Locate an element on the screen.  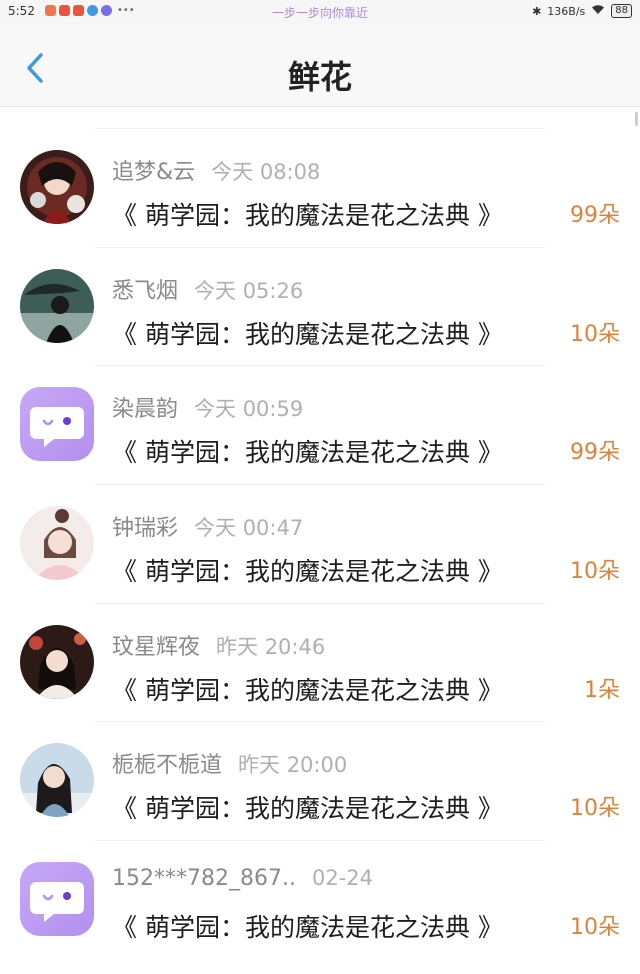
username-text: 玟星辉夜 is located at coordinates (156, 647).